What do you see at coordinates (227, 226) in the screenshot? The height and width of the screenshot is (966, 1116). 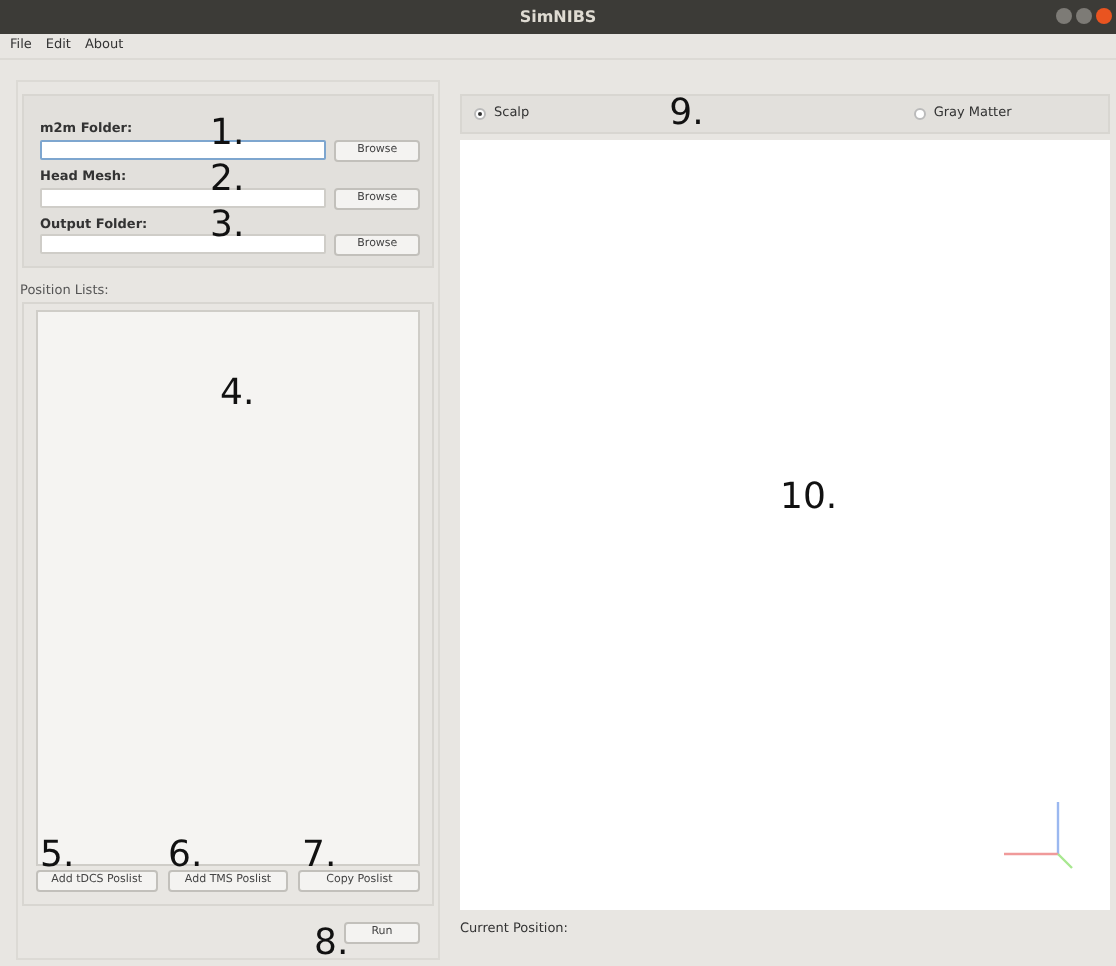 I see `annotation-number: 3.` at bounding box center [227, 226].